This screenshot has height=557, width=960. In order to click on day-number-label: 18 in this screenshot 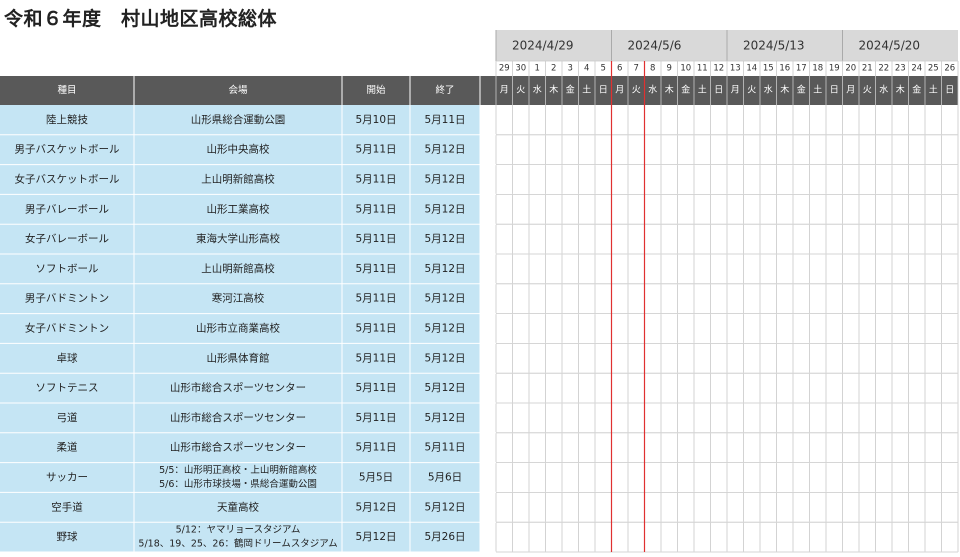, I will do `click(817, 69)`.